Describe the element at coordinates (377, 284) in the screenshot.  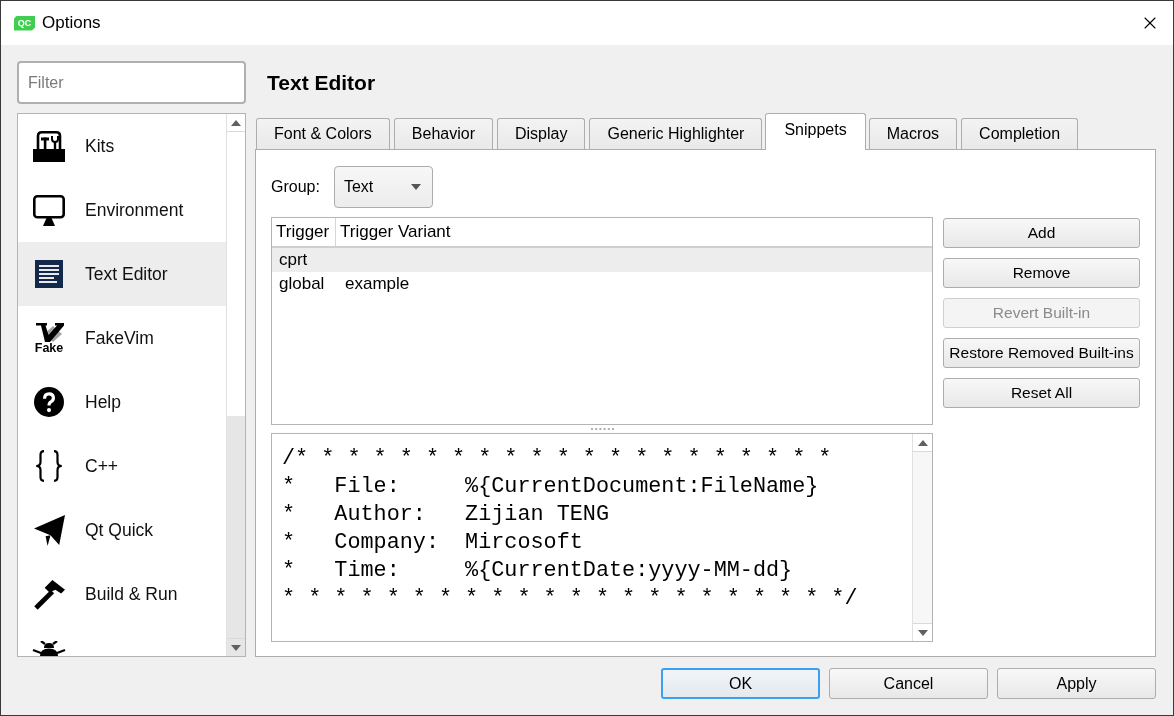
I see `table-cell-text: example` at that location.